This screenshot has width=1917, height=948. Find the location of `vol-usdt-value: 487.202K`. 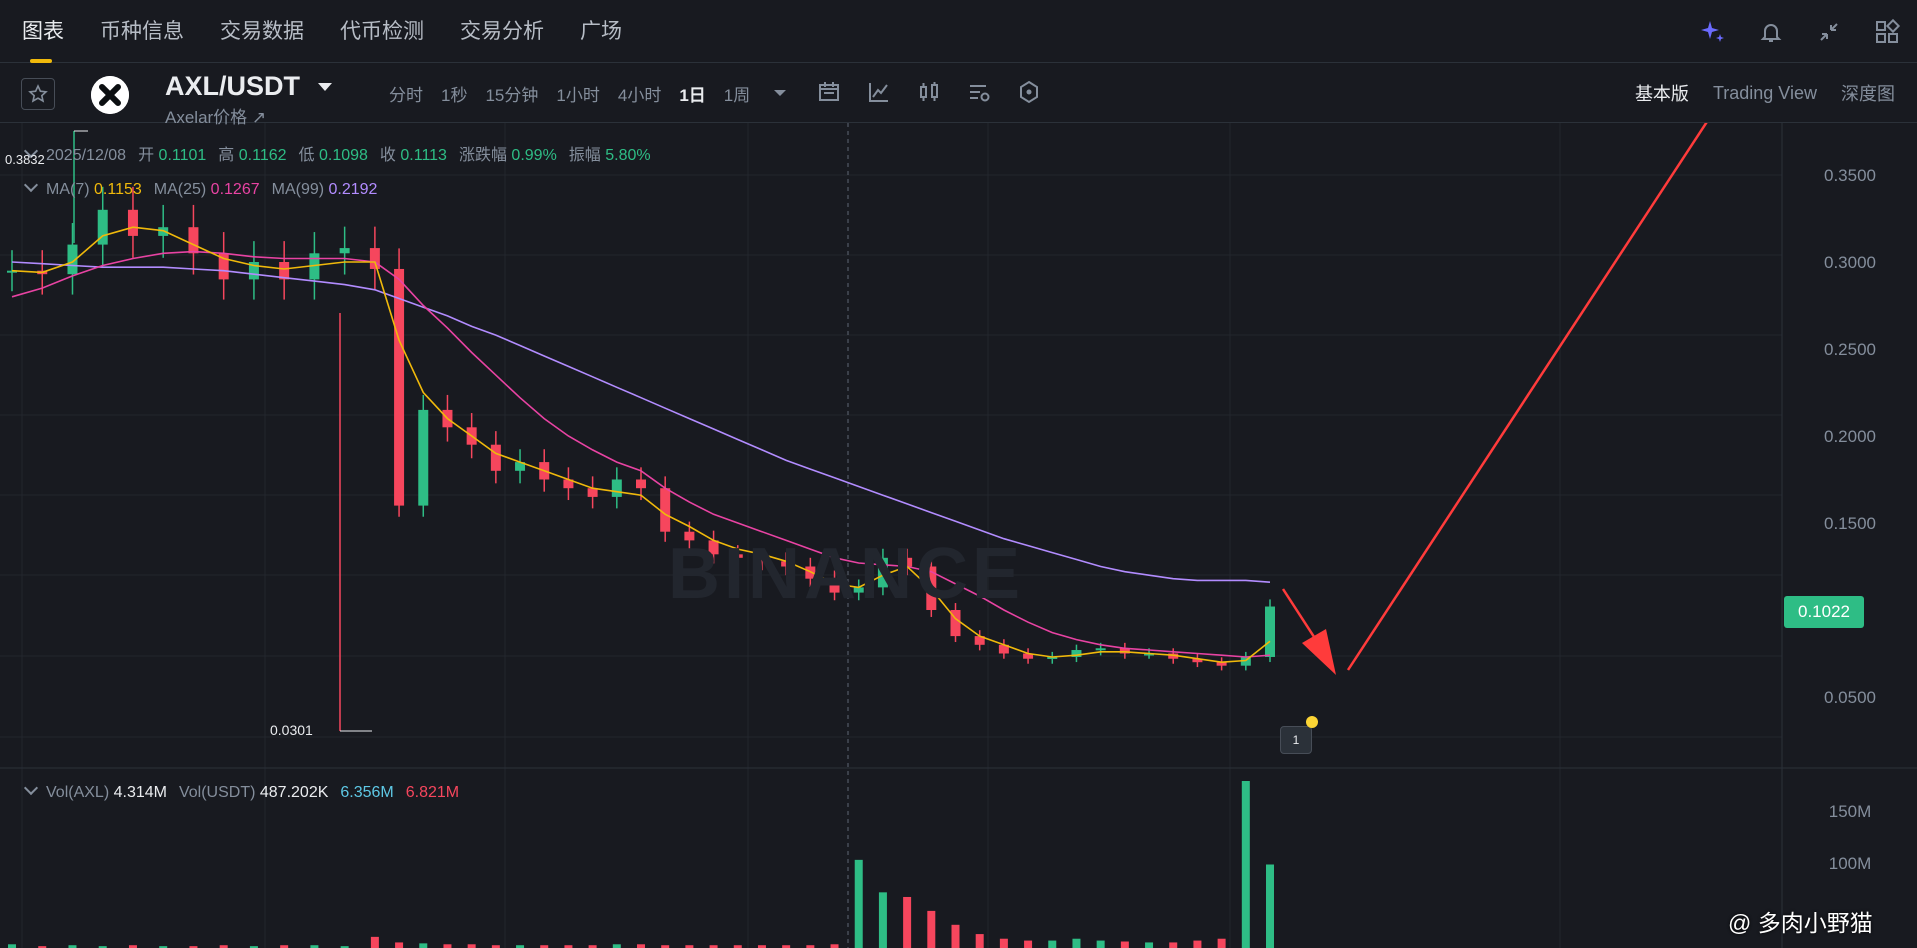

vol-usdt-value: 487.202K is located at coordinates (294, 792).